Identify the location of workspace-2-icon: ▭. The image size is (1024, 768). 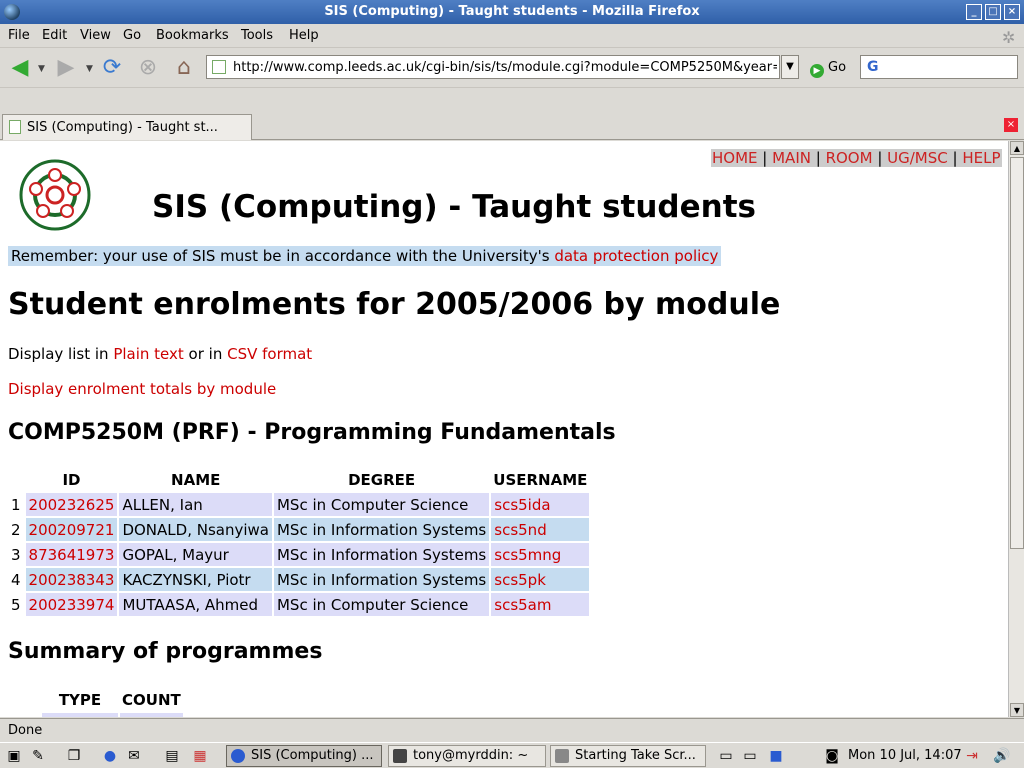
(750, 756).